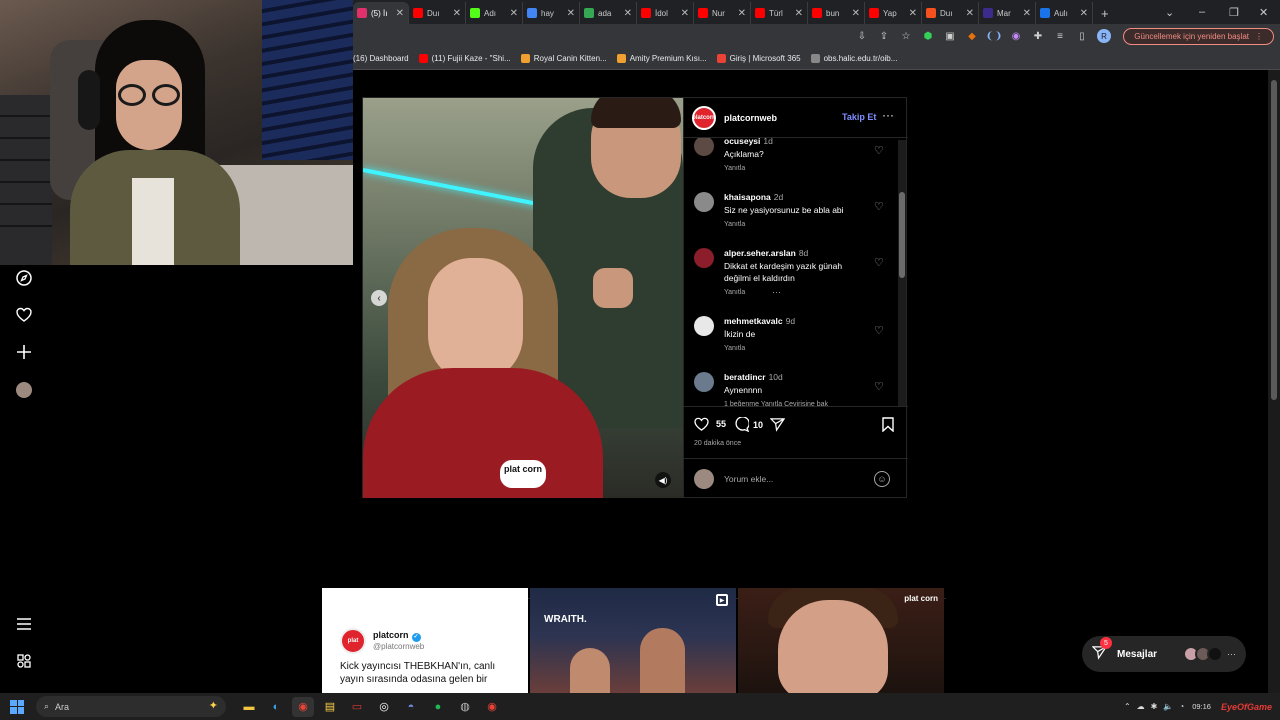 The image size is (1280, 720). I want to click on tray-network-icon: ◔, so click(1181, 706).